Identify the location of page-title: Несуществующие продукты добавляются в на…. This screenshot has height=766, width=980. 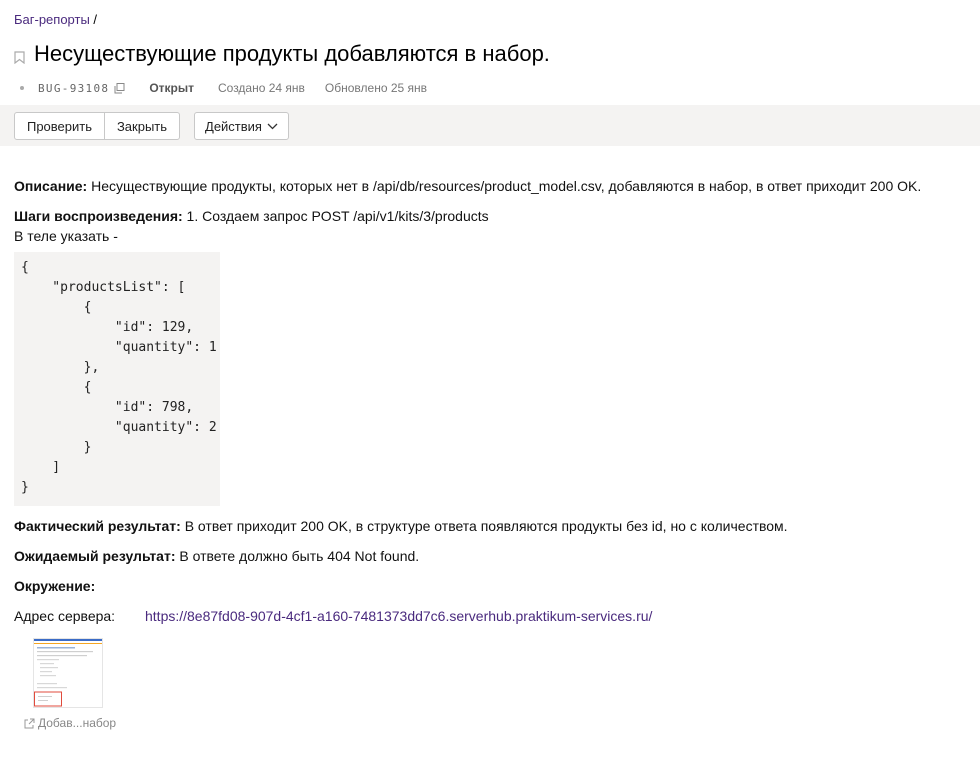
(292, 53).